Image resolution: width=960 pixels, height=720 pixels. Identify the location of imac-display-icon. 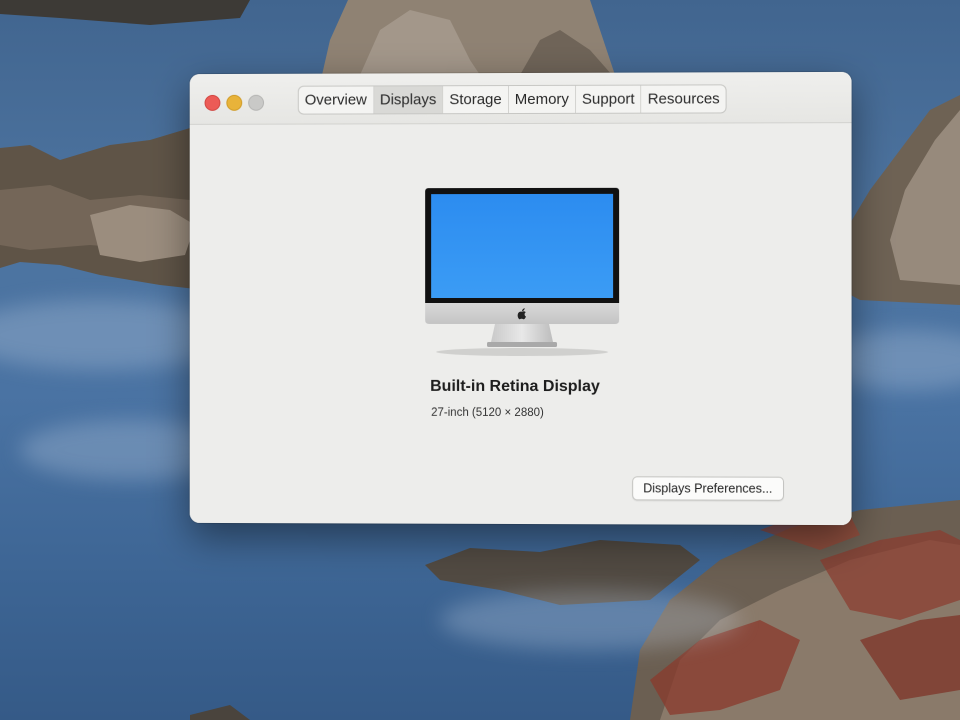
(523, 274).